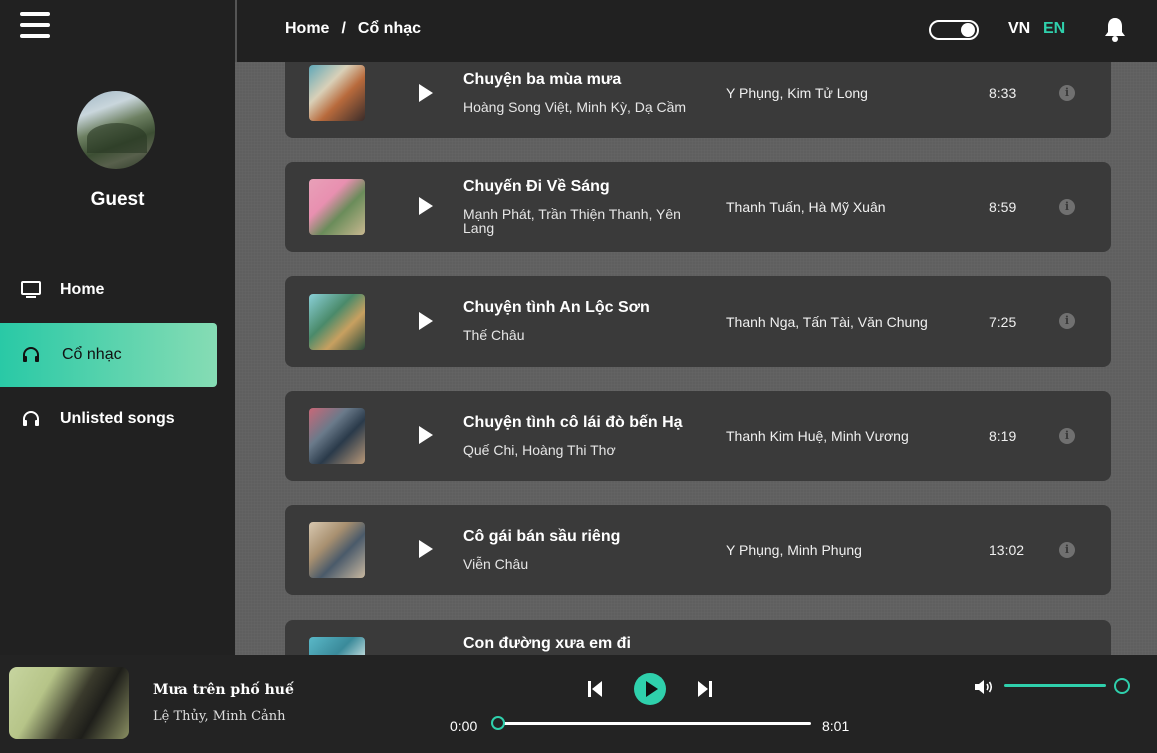  Describe the element at coordinates (705, 689) in the screenshot. I see `next-icon` at that location.